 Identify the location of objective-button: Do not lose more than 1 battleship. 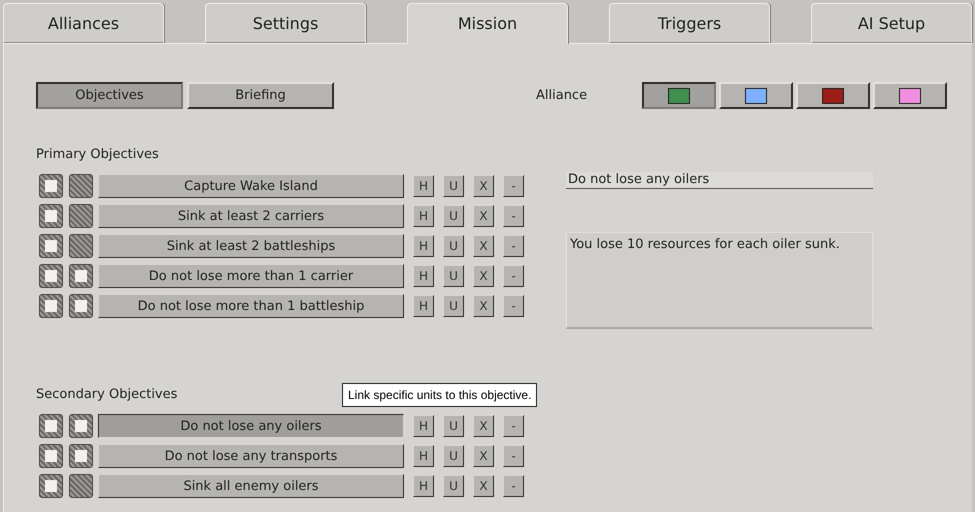
(251, 306).